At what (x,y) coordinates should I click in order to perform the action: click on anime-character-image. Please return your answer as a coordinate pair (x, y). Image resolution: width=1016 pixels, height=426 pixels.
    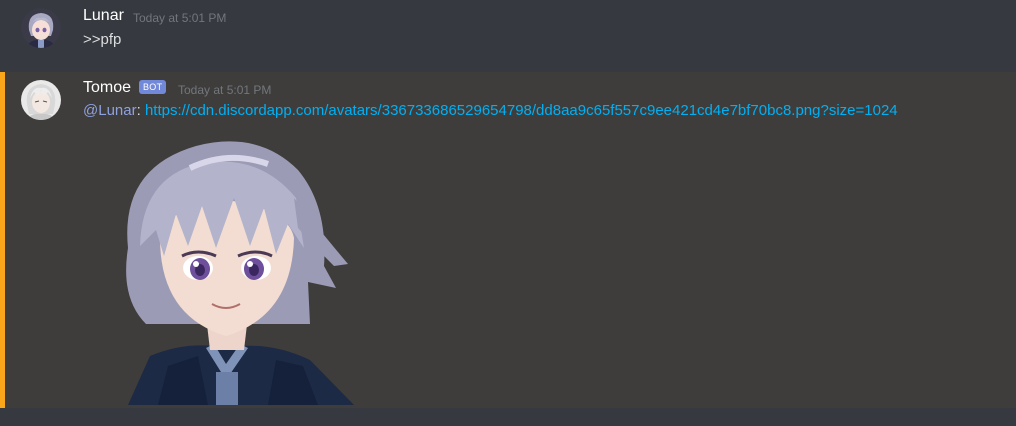
    Looking at the image, I should click on (240, 273).